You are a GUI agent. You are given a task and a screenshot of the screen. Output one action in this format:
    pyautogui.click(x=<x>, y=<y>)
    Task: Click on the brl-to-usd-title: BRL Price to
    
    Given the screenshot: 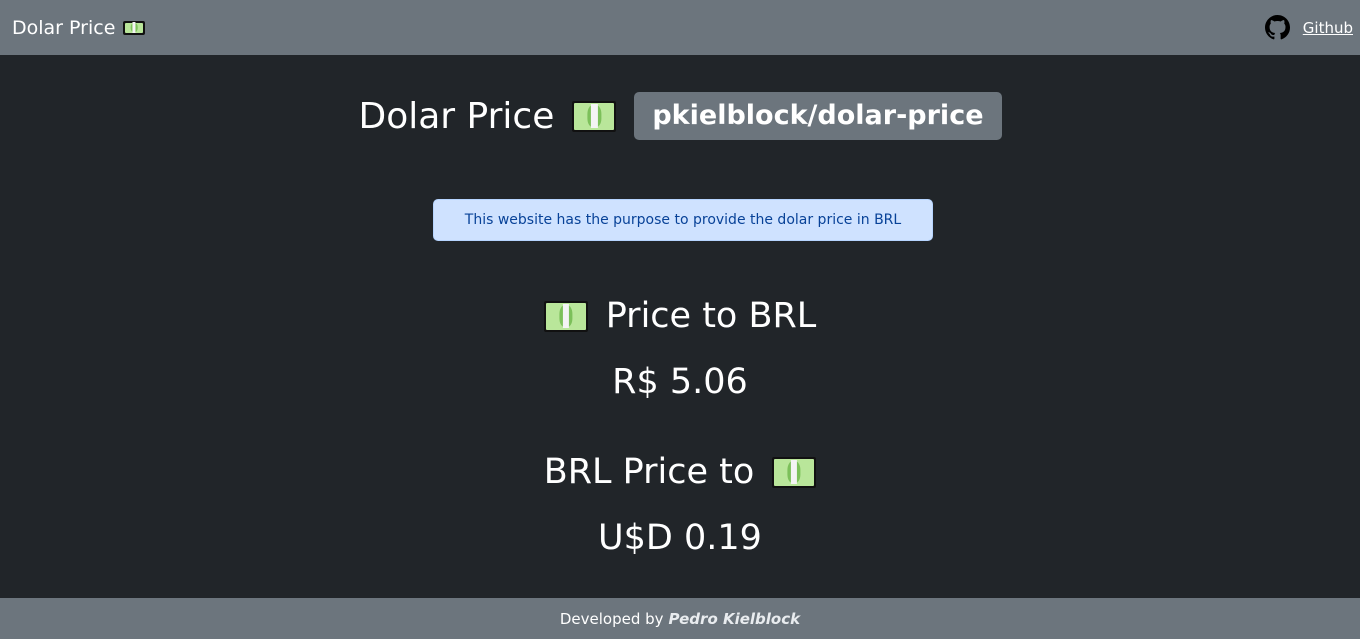 What is the action you would take?
    pyautogui.click(x=680, y=472)
    